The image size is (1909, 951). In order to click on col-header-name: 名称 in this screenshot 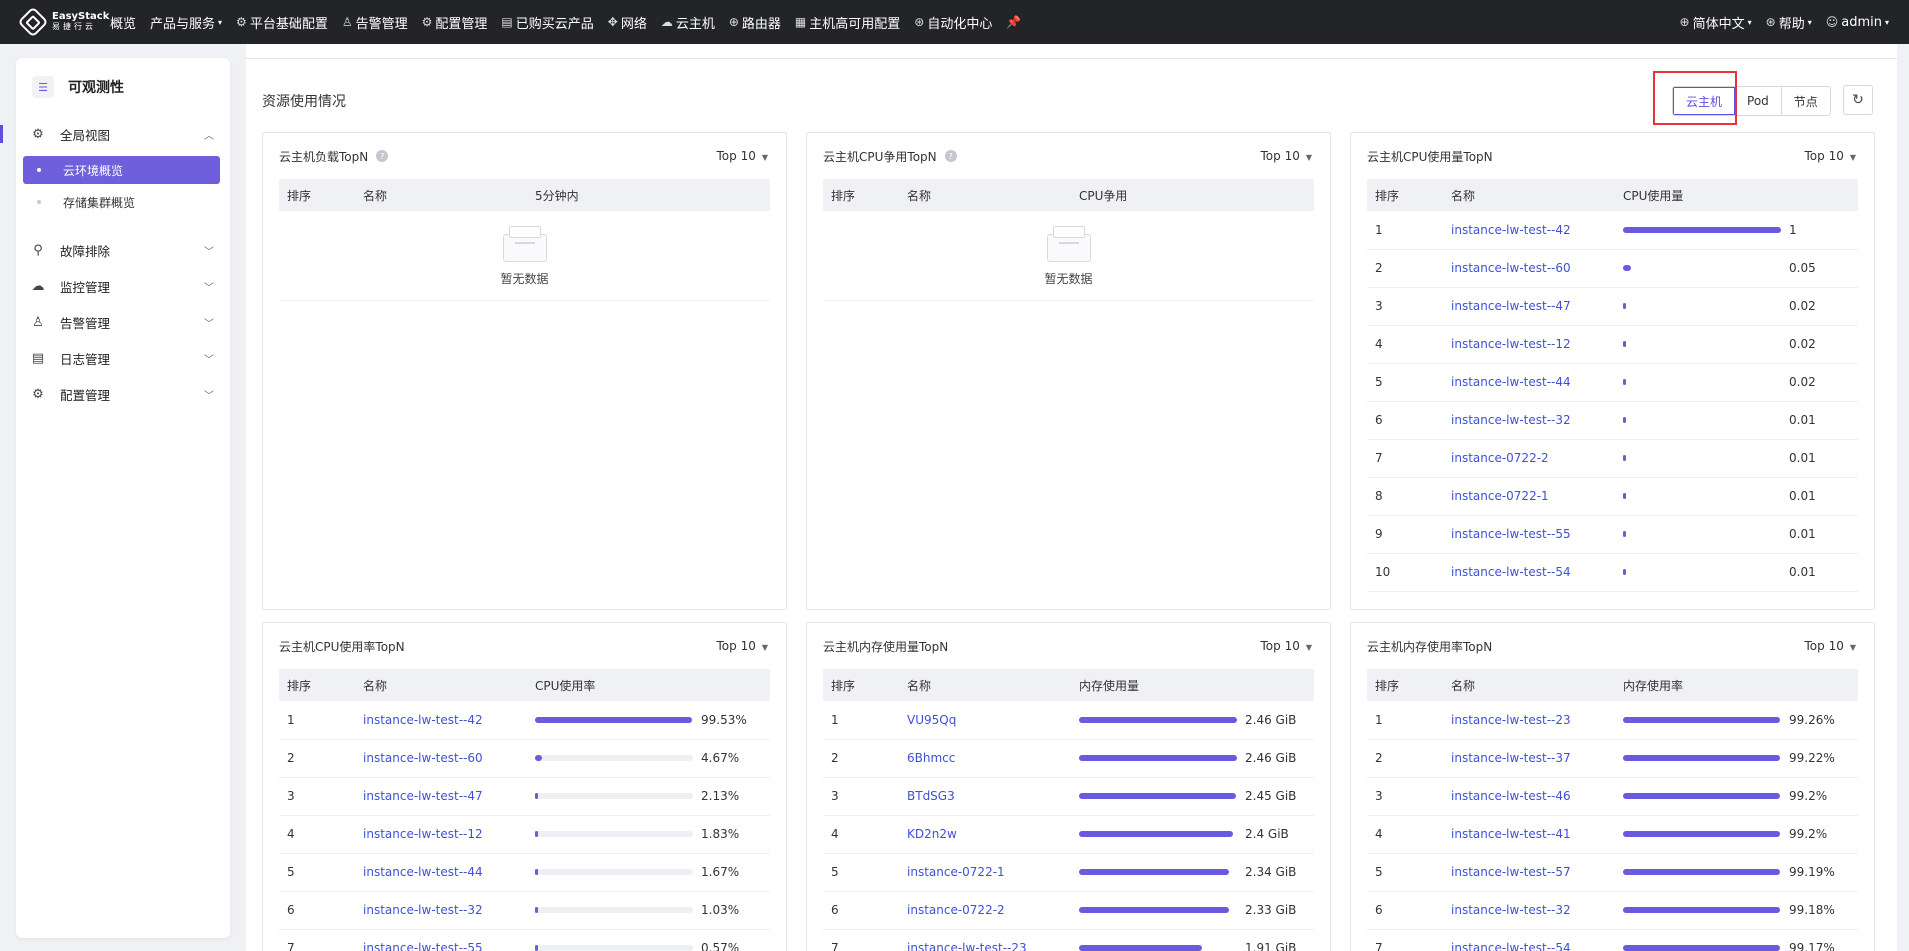, I will do `click(985, 195)`.